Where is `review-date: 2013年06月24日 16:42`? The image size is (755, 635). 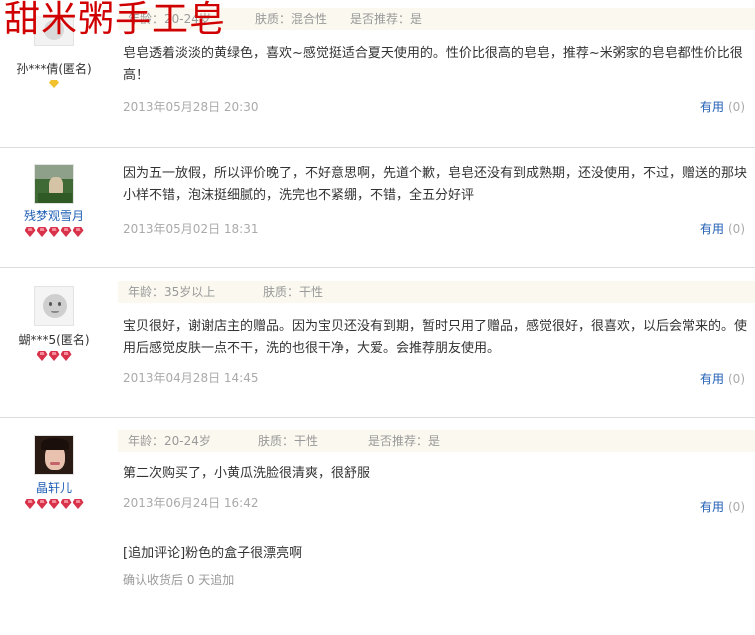 review-date: 2013年06月24日 16:42 is located at coordinates (191, 503).